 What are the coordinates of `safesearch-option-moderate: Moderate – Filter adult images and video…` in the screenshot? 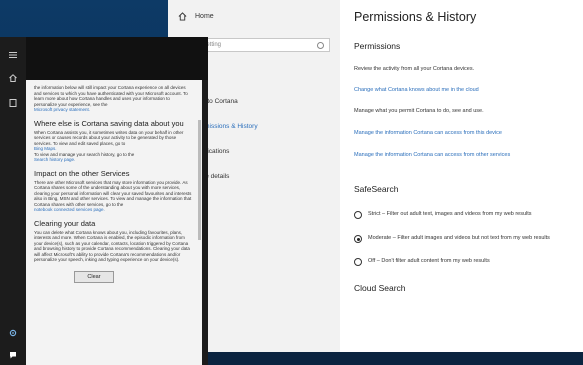 It's located at (466, 238).